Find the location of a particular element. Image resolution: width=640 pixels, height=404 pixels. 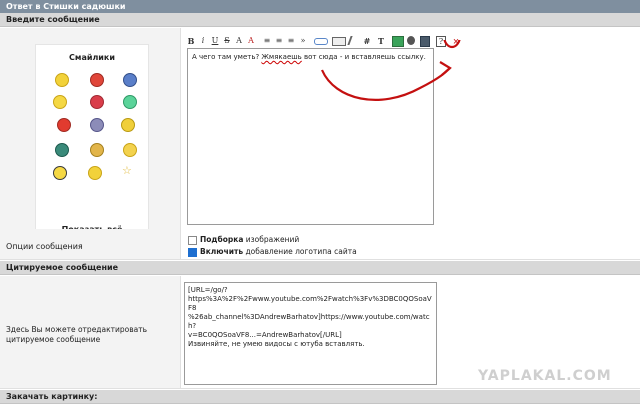

strike-button: S is located at coordinates (227, 41).